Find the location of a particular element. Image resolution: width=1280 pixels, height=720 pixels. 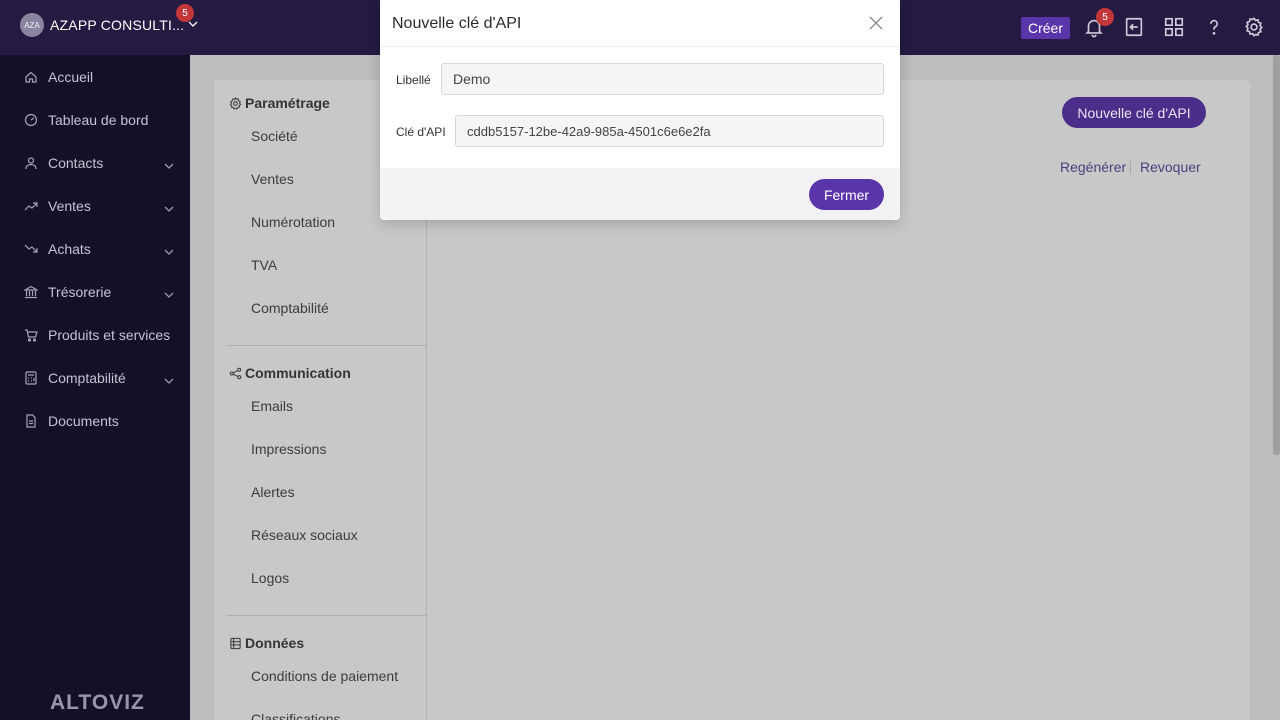

sidebar-item-comptabilite: Comptabilité is located at coordinates (99, 378).